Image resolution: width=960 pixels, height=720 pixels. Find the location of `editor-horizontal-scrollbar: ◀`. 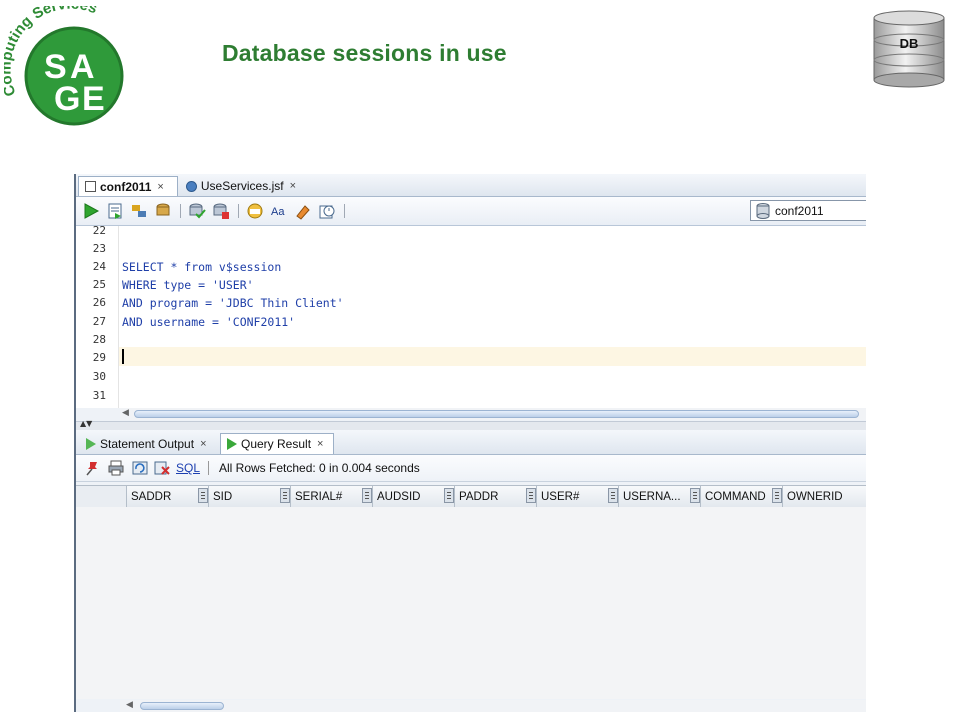

editor-horizontal-scrollbar: ◀ is located at coordinates (493, 414).